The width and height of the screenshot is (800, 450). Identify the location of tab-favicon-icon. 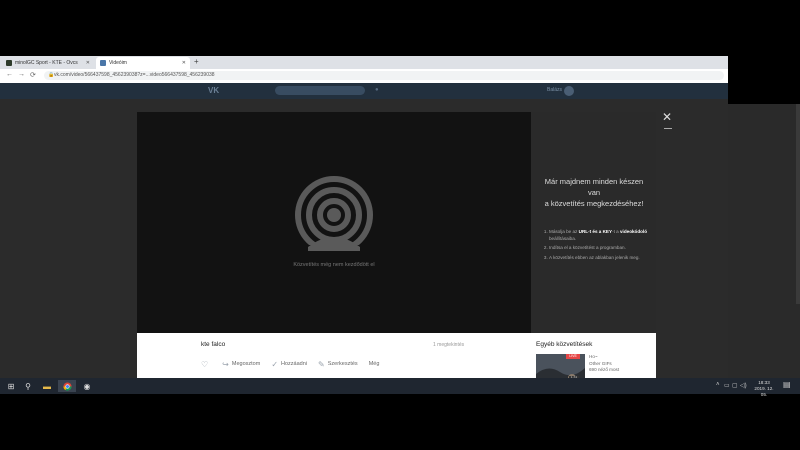
(9, 63).